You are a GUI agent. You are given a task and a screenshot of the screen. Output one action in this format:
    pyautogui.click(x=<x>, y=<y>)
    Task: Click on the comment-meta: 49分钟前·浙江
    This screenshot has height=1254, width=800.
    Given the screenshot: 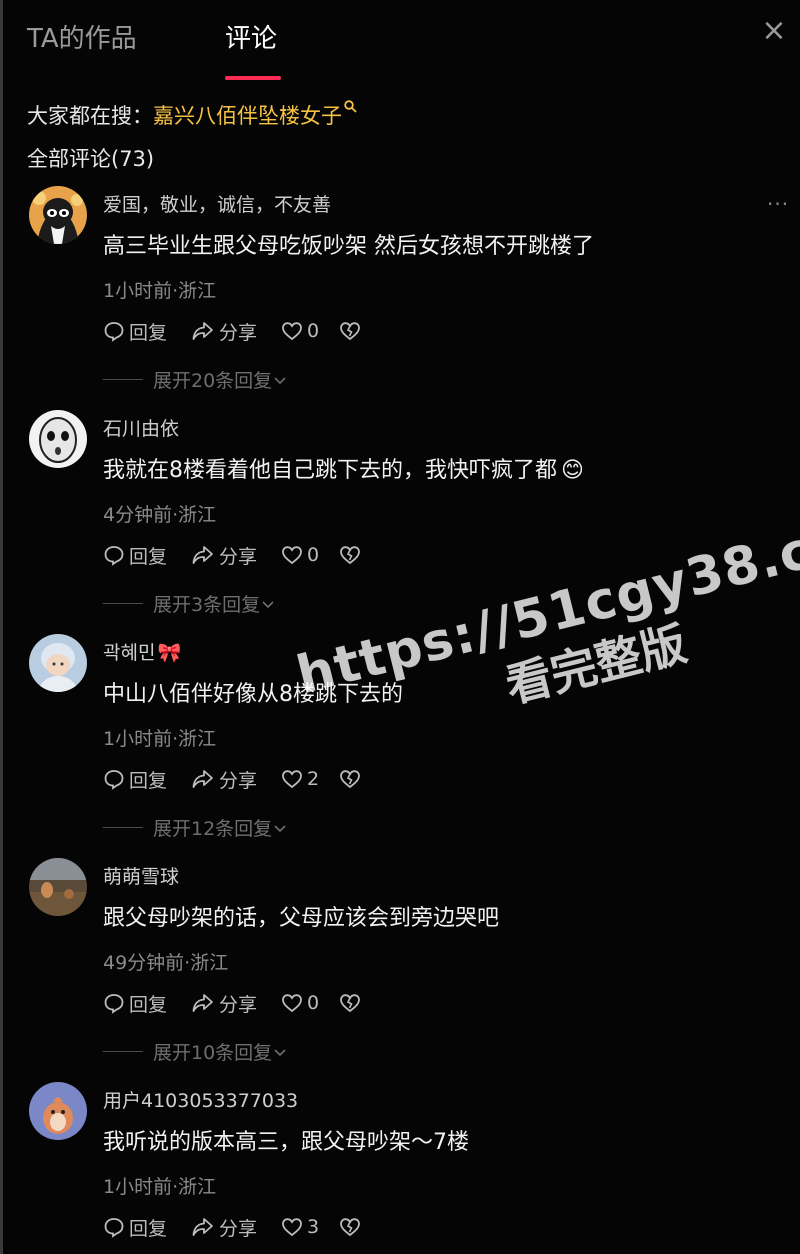 What is the action you would take?
    pyautogui.click(x=166, y=963)
    